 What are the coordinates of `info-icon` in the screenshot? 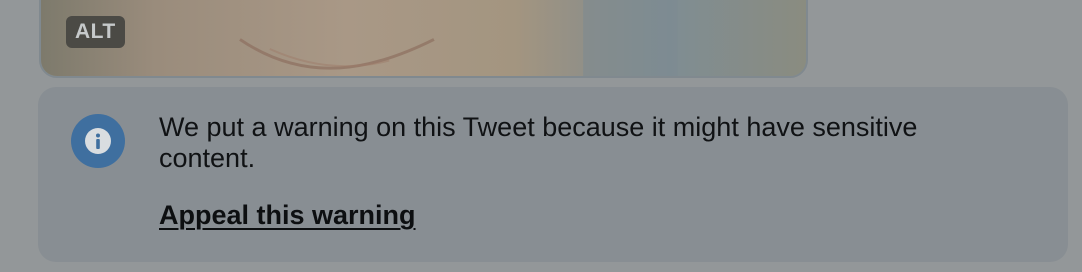 It's located at (98, 141).